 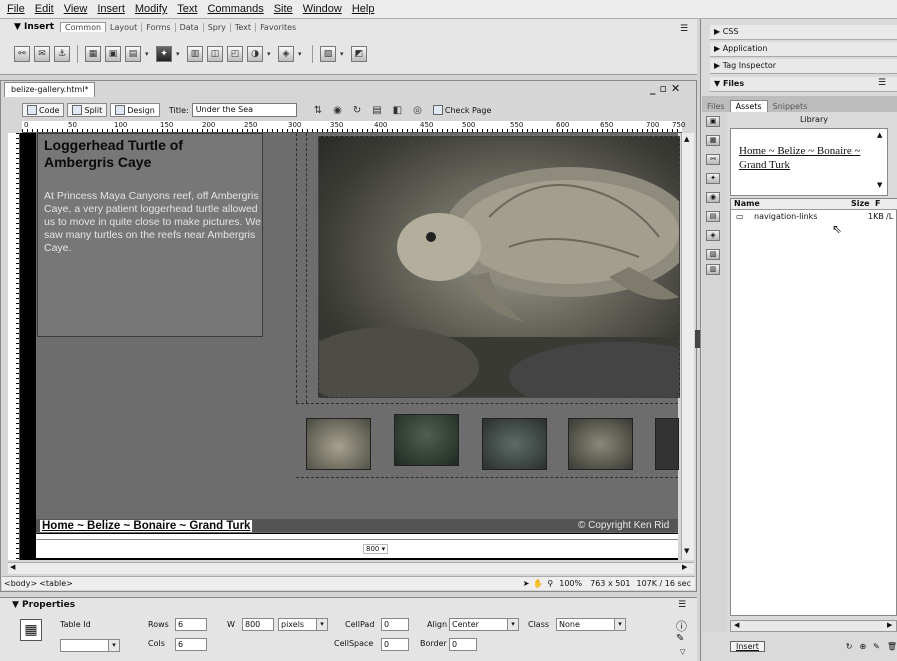 What do you see at coordinates (713, 235) in the screenshot?
I see `scripts-category-icon: ◈` at bounding box center [713, 235].